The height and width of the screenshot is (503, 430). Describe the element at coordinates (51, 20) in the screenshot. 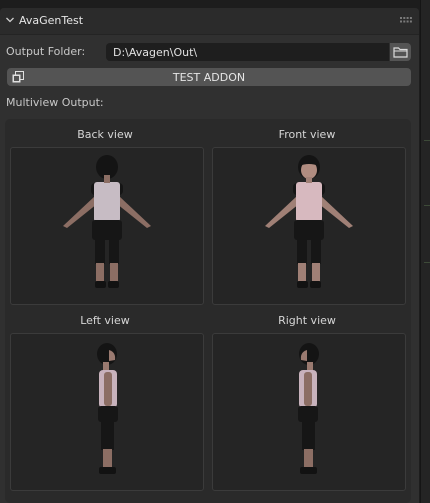

I see `panel-title: AvaGenTest` at that location.